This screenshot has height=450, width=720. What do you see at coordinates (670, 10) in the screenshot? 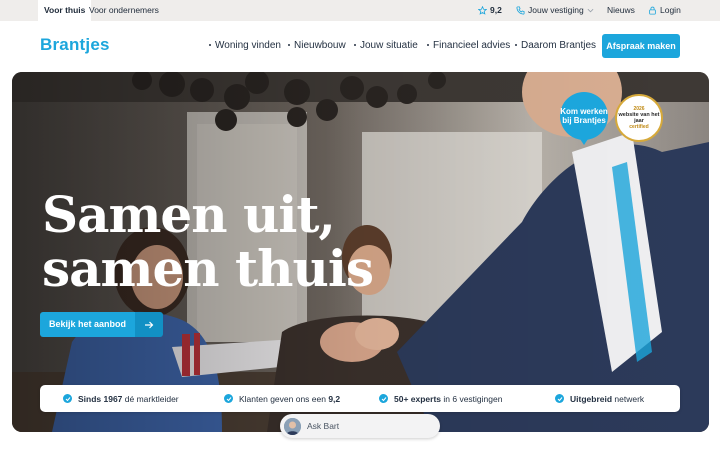
I see `login-label: Login` at bounding box center [670, 10].